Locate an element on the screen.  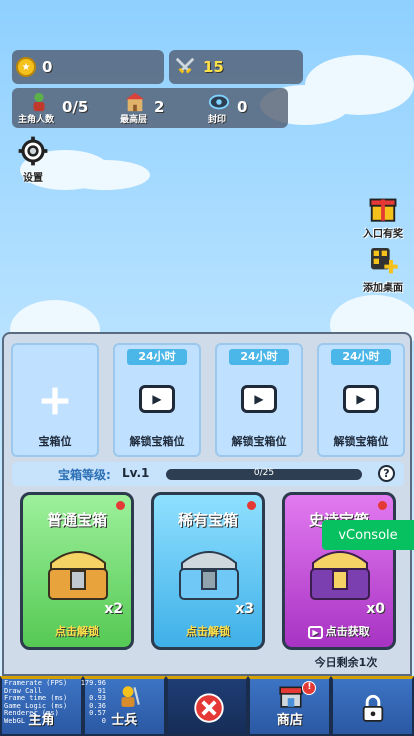
chest-level-bar: 宝箱等级: Lv.1 0/25 ? is located at coordinates (208, 474).